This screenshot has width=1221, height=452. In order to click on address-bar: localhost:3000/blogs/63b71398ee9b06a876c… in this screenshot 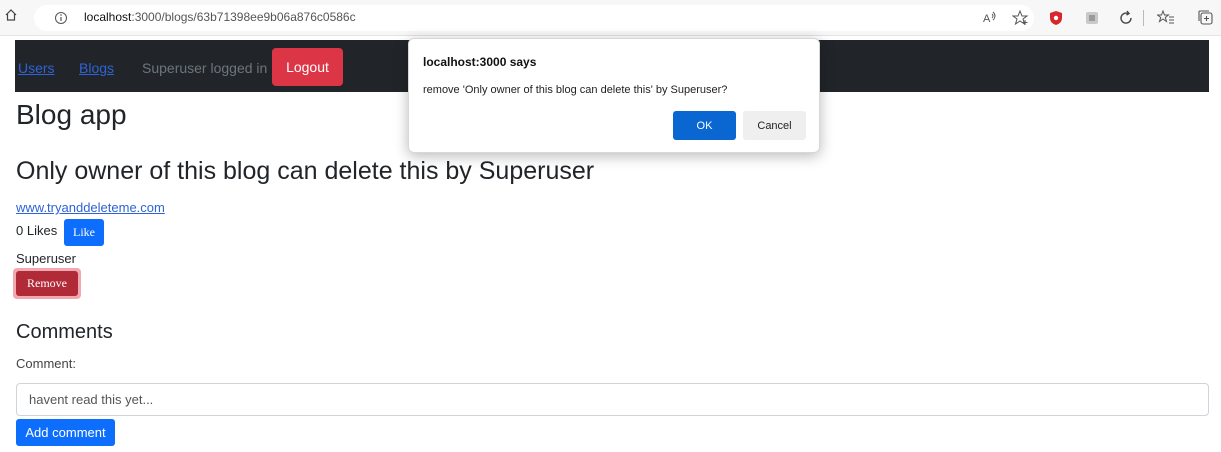, I will do `click(534, 18)`.